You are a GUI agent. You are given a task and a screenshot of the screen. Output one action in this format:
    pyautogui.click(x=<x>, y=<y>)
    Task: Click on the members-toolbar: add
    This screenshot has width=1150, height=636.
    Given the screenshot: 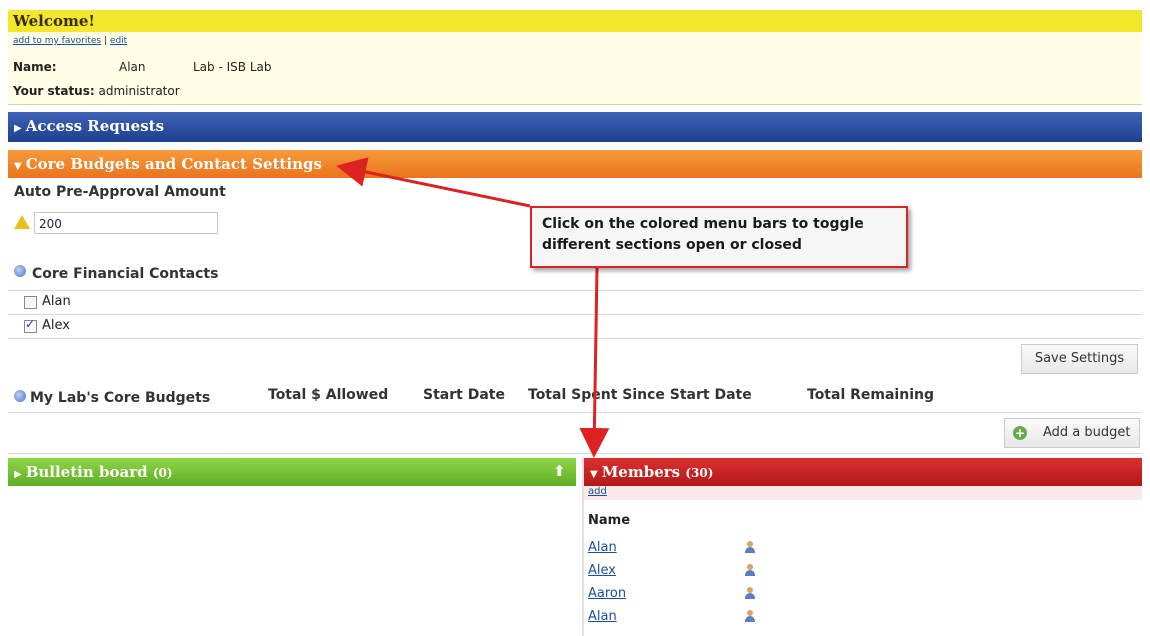 What is the action you would take?
    pyautogui.click(x=863, y=493)
    